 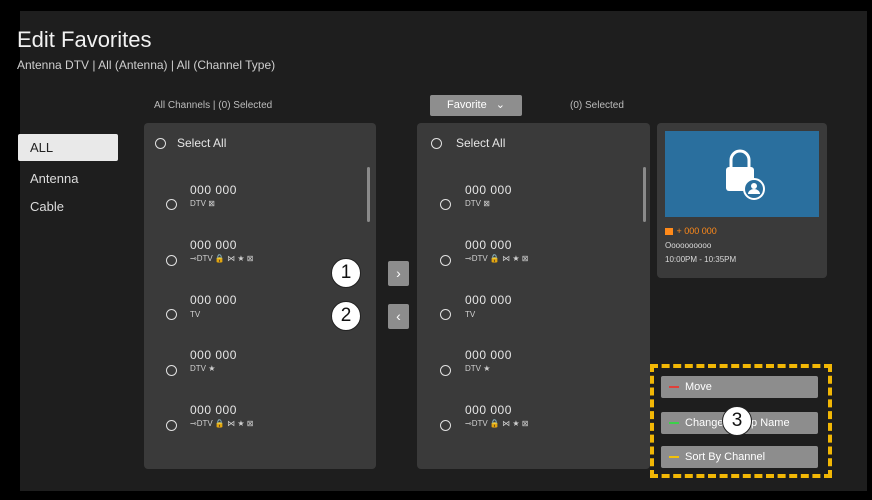 What do you see at coordinates (739, 387) in the screenshot?
I see `move-button: Move` at bounding box center [739, 387].